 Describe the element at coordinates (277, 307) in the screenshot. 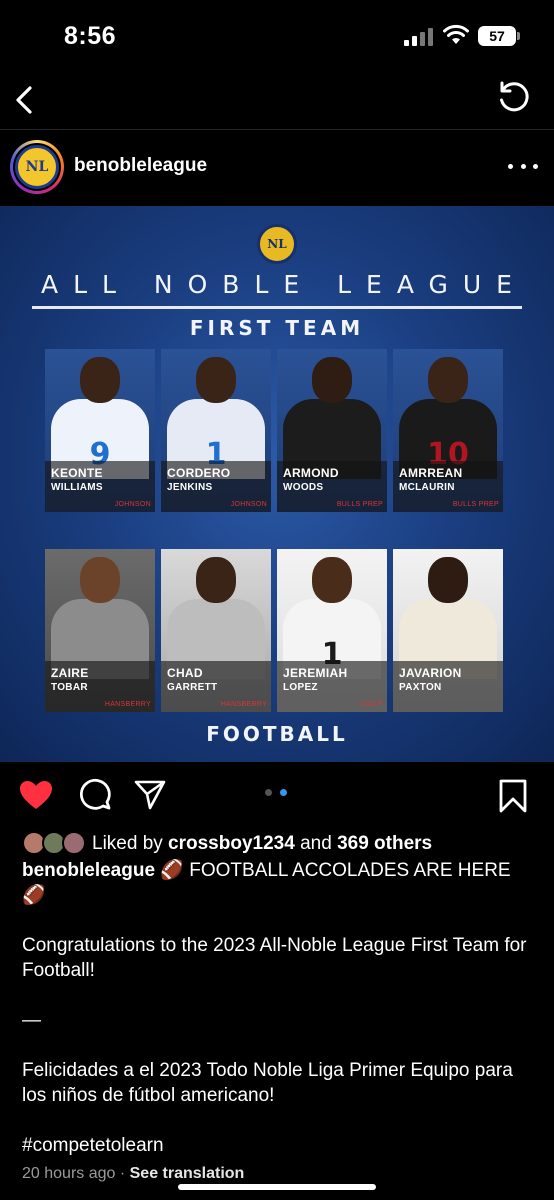

I see `image-divider` at that location.